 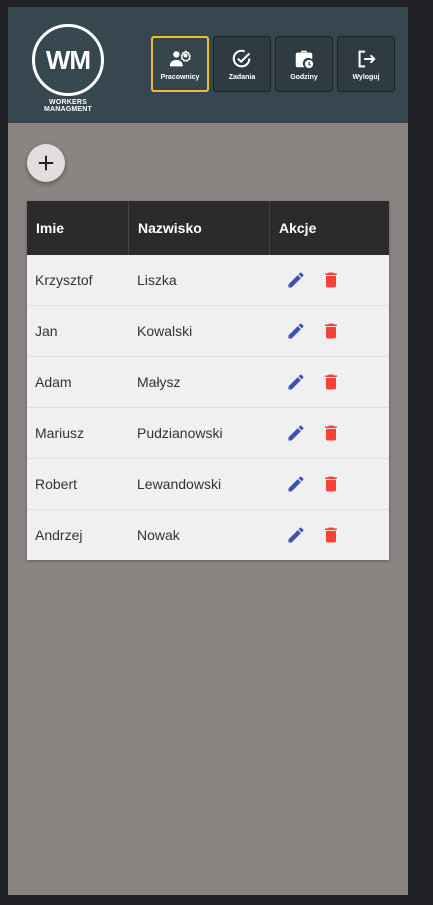 I want to click on last-name-cell: Kowalski, so click(x=165, y=331).